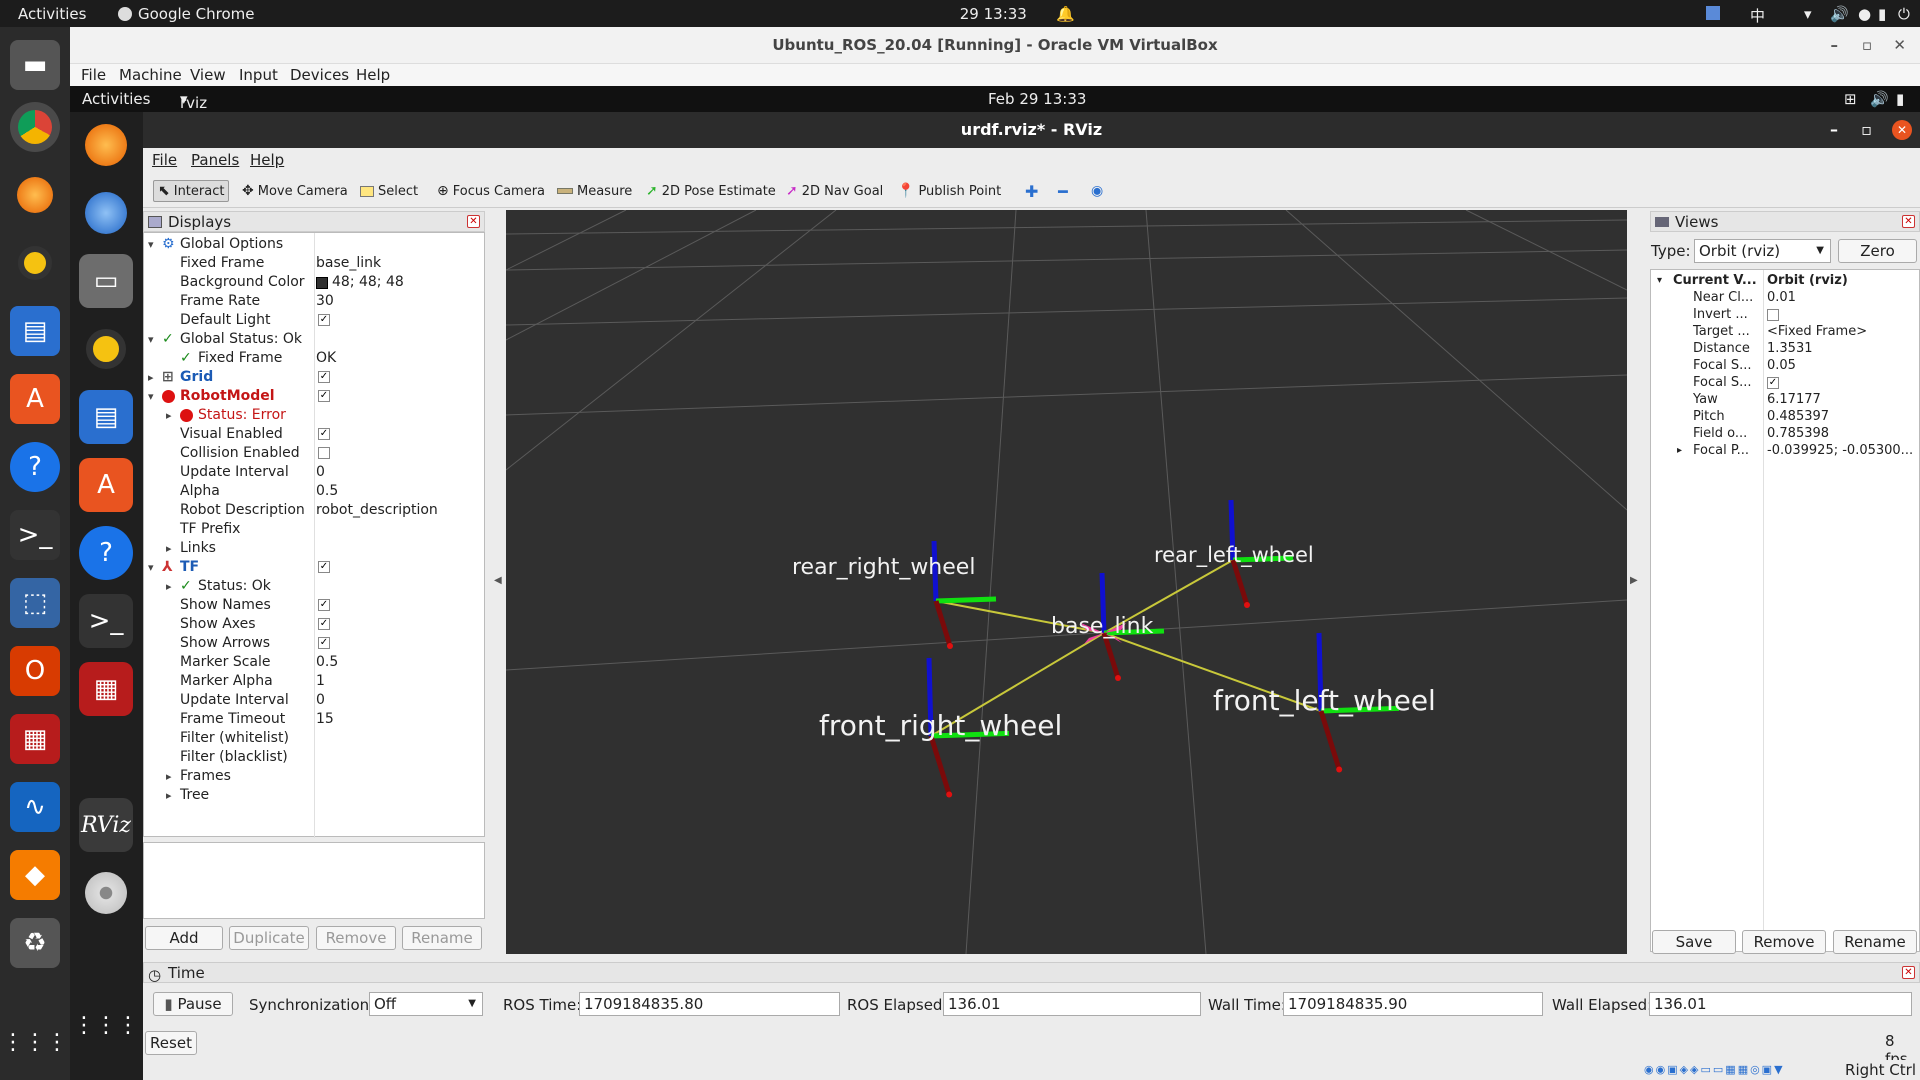  What do you see at coordinates (106, 485) in the screenshot?
I see `guest-software-icon: A` at bounding box center [106, 485].